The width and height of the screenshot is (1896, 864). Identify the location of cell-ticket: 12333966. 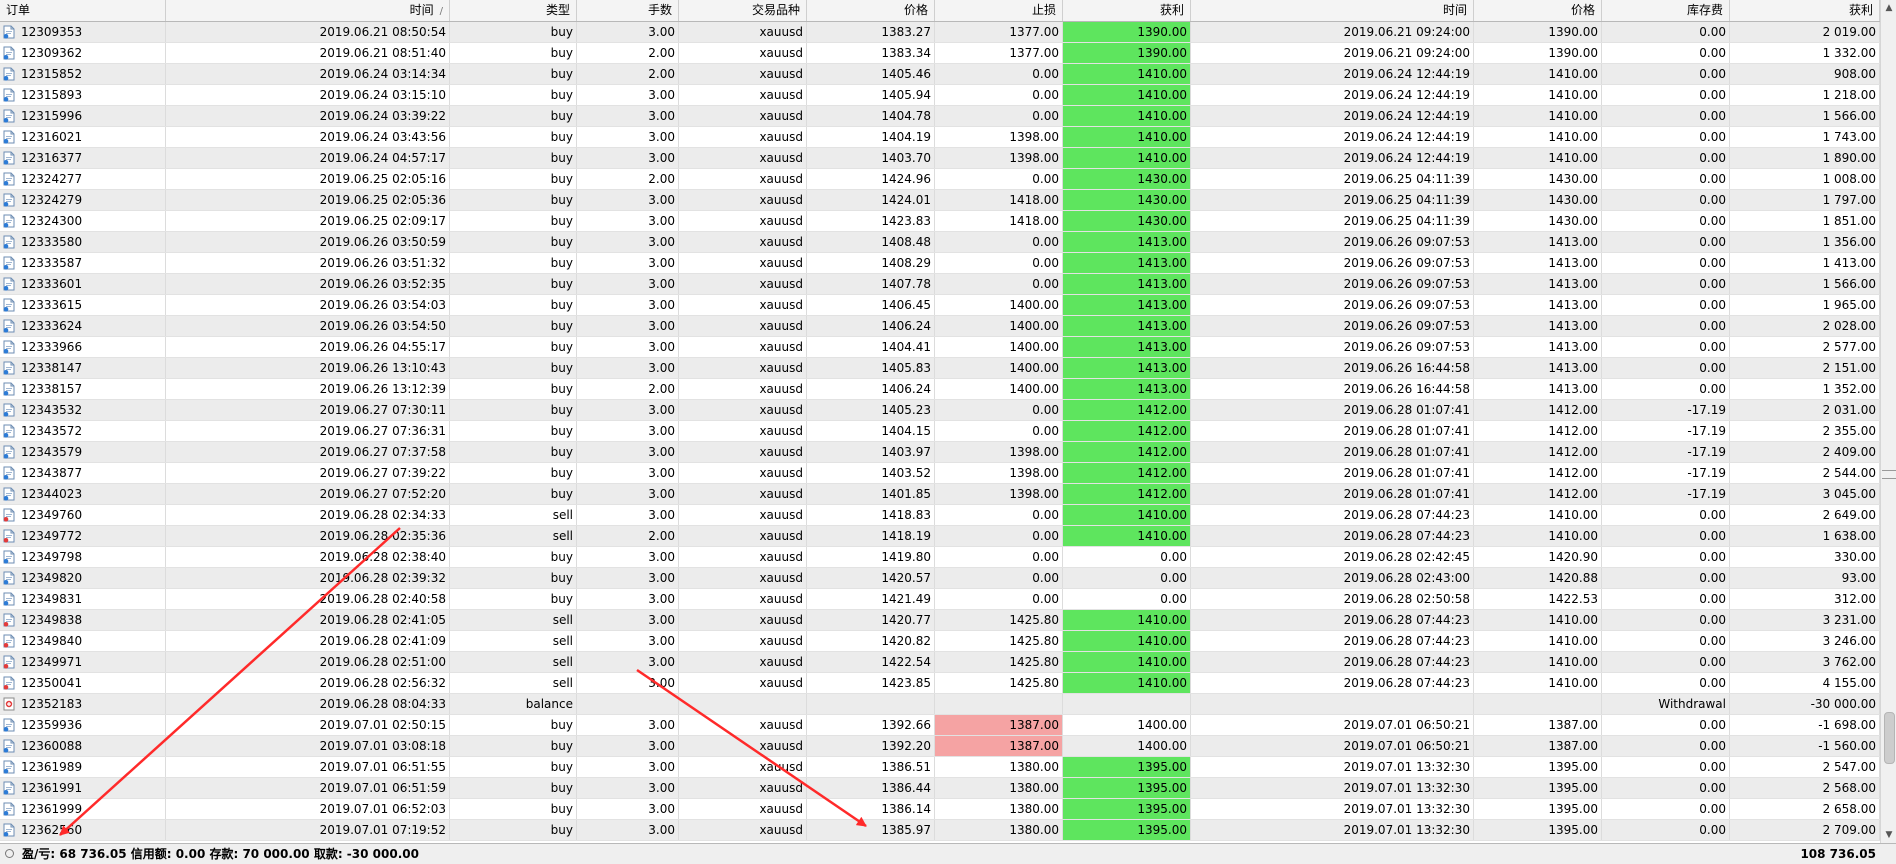
(83, 347).